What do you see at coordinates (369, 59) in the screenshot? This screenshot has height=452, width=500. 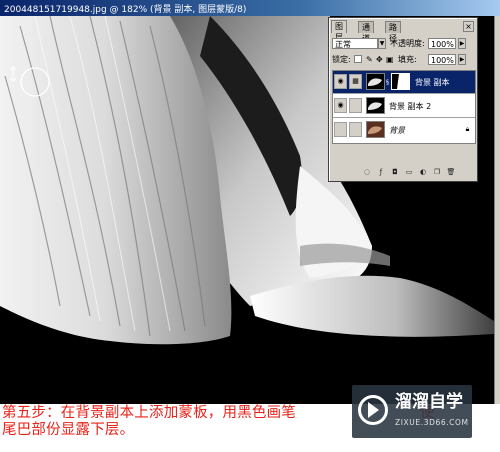 I see `lock-image-icon: ✎` at bounding box center [369, 59].